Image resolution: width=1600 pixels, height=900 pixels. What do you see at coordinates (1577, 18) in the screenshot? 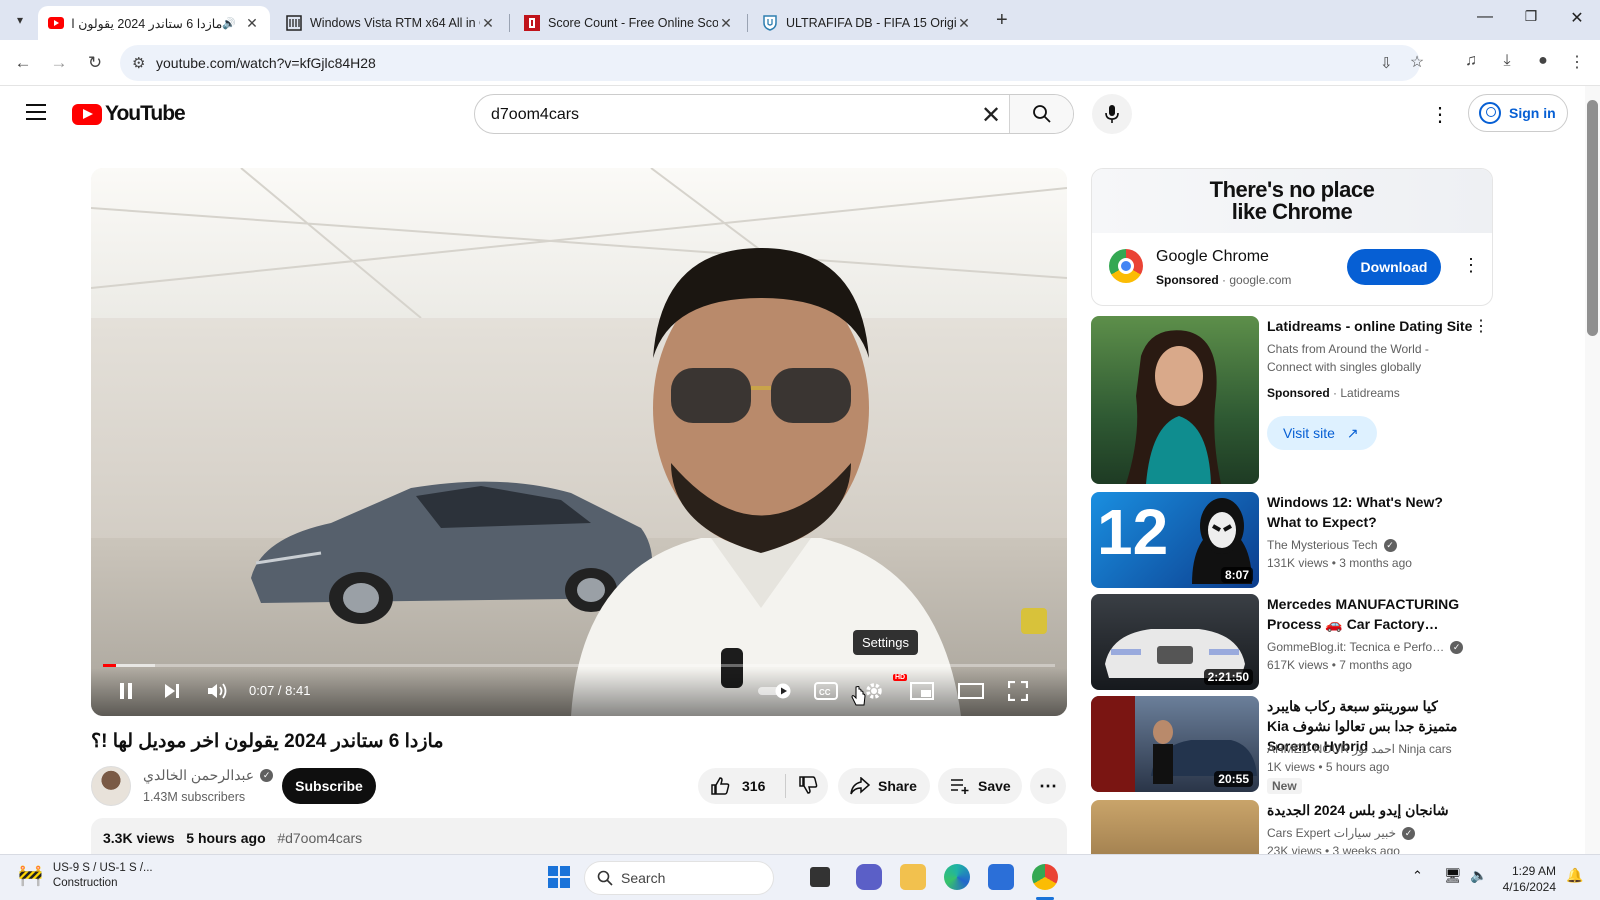
I see `close-window-icon: ✕` at bounding box center [1577, 18].